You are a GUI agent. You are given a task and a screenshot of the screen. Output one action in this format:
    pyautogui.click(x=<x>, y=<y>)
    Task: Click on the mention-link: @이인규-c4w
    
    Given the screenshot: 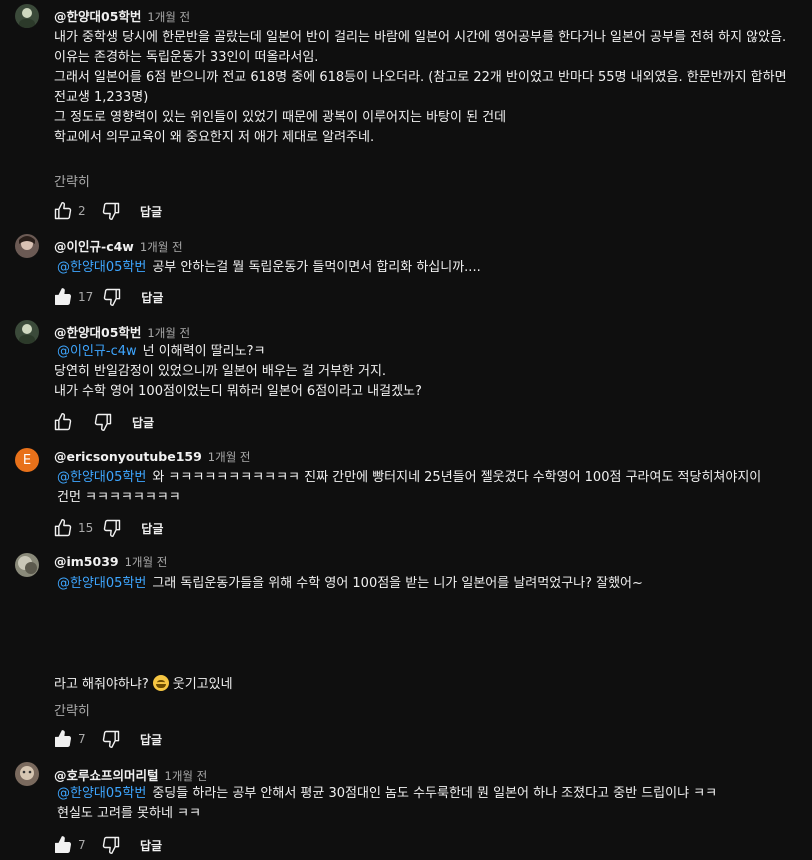 What is the action you would take?
    pyautogui.click(x=97, y=351)
    